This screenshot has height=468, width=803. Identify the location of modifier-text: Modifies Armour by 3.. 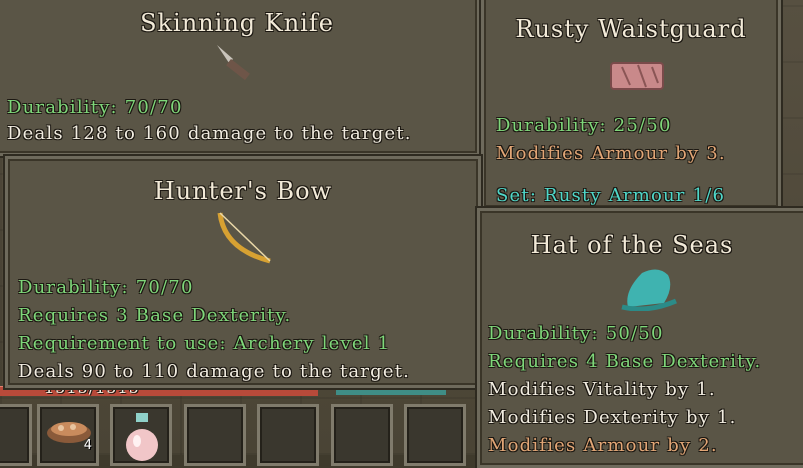
(611, 153).